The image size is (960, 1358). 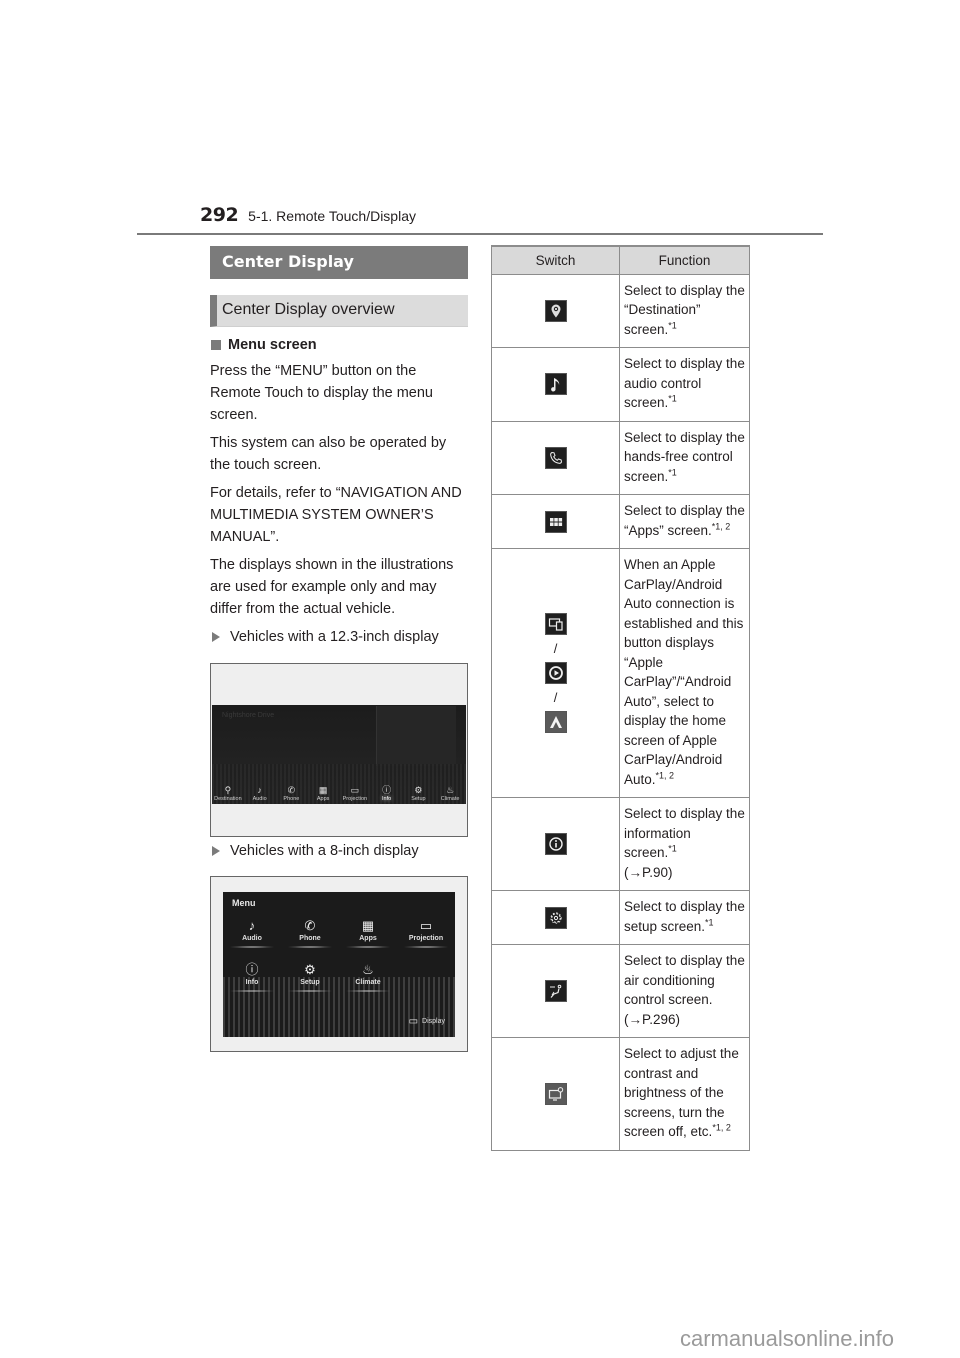 I want to click on screen-12-bg-title: Nightshore Drive, so click(x=248, y=715).